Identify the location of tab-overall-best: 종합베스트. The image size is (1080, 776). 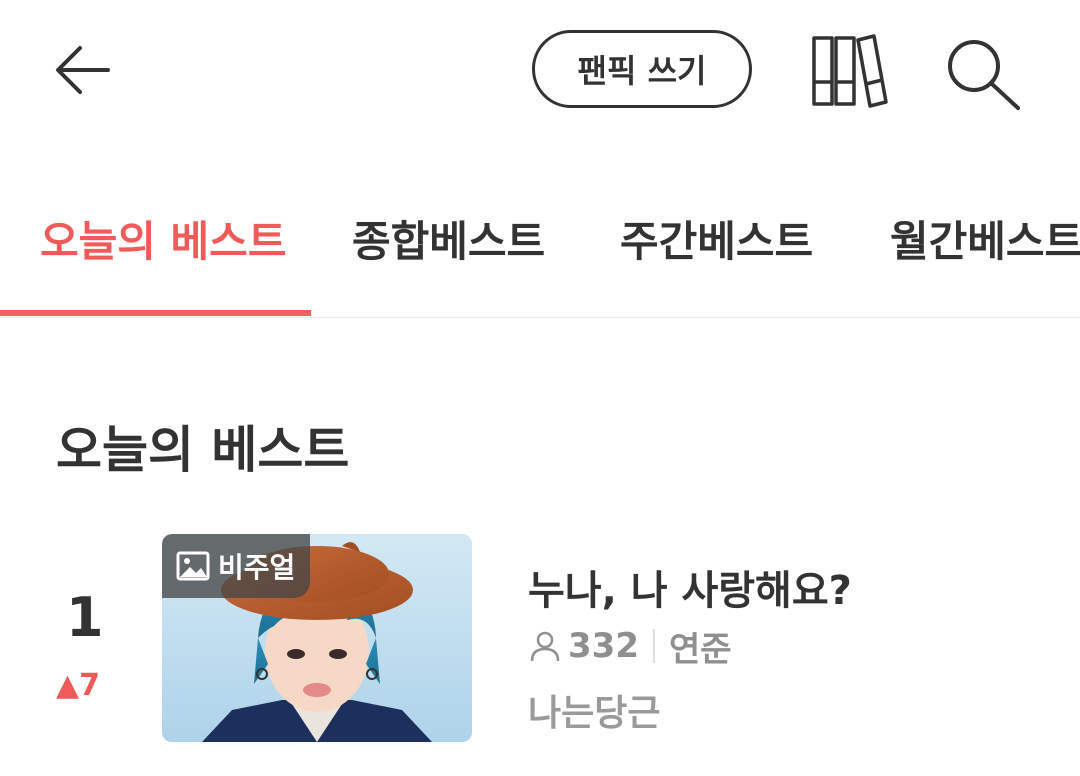
(448, 238).